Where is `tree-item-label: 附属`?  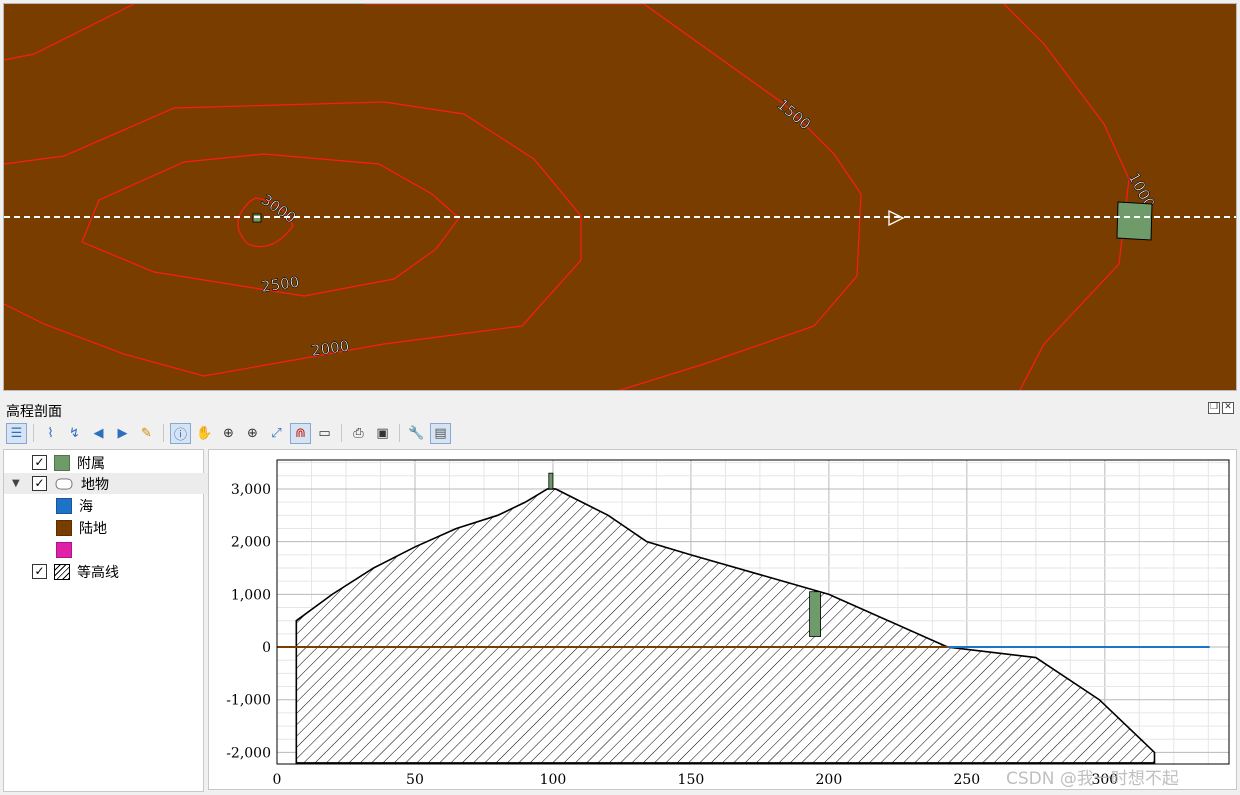
tree-item-label: 附属 is located at coordinates (91, 463).